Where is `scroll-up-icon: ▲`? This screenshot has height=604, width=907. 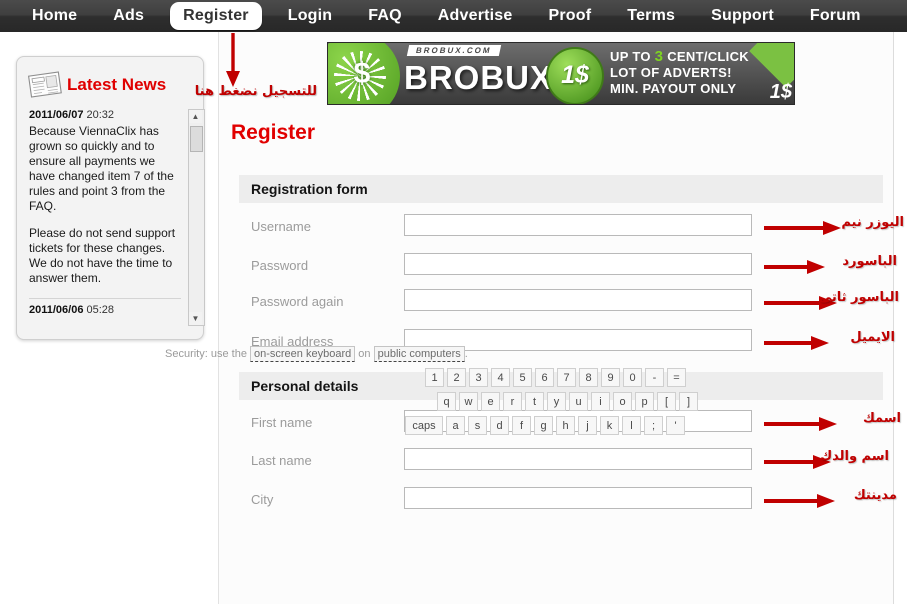
scroll-up-icon: ▲ is located at coordinates (195, 116).